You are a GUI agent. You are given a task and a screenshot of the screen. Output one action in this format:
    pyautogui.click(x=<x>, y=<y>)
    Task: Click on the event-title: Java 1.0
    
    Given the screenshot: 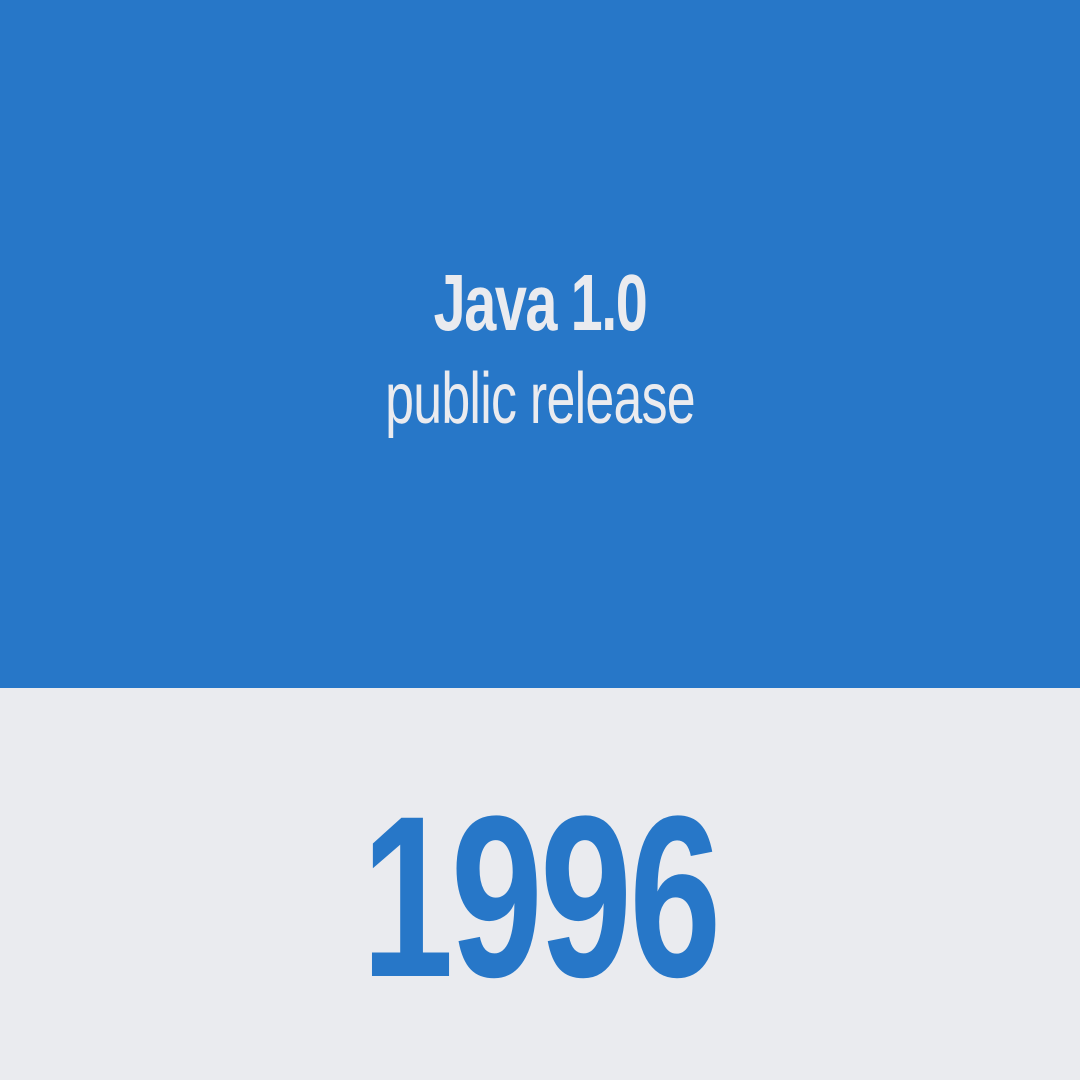 What is the action you would take?
    pyautogui.click(x=540, y=302)
    